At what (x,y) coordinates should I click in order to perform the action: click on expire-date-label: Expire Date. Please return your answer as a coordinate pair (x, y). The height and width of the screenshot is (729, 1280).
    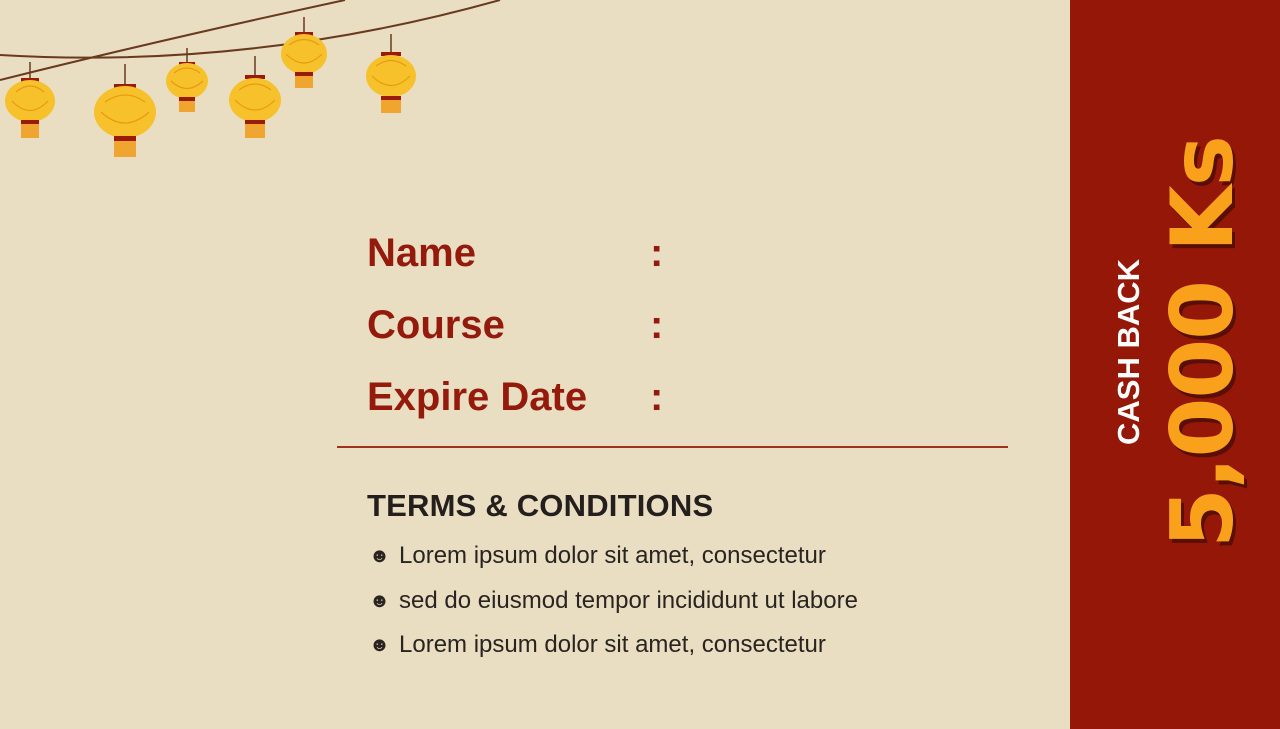
    Looking at the image, I should click on (477, 397).